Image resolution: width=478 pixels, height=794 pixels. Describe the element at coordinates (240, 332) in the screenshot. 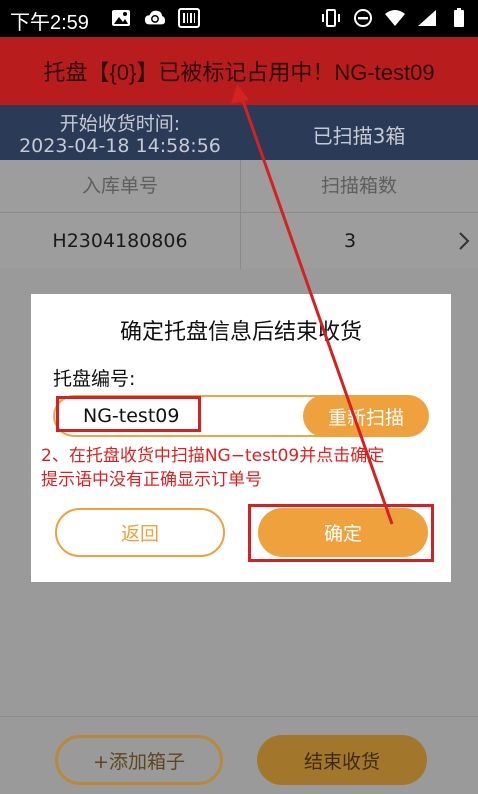

I see `dialog-title: 确定托盘信息后结束收货` at that location.